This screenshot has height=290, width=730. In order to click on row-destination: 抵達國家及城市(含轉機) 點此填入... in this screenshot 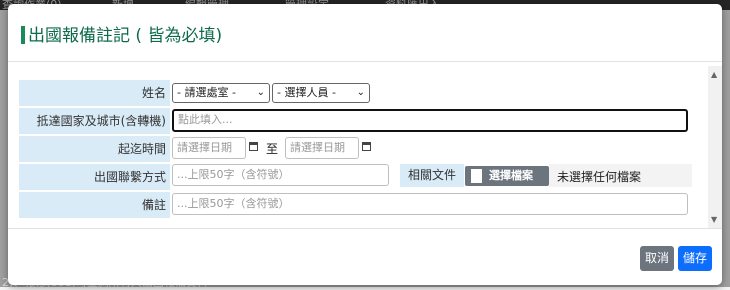, I will do `click(355, 121)`.